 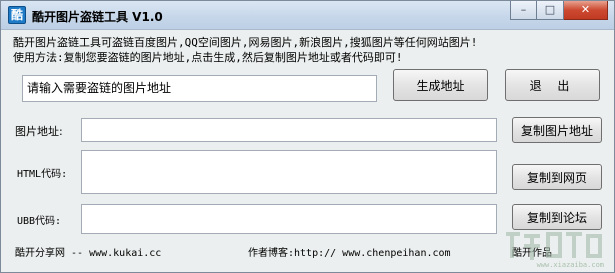 I want to click on copy-to-web-button: 复制到网页, so click(x=557, y=177).